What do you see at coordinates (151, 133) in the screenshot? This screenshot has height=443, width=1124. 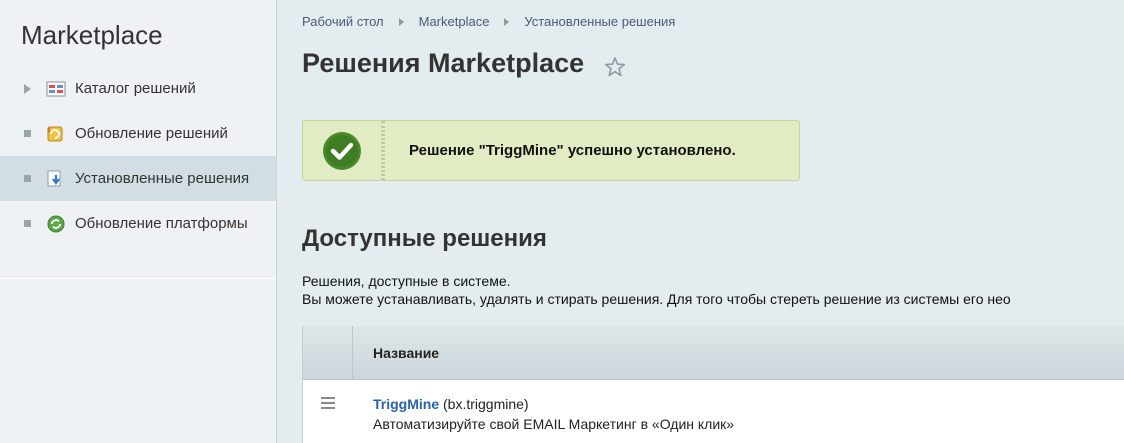 I see `sidebar-item-label: Обновление решений` at bounding box center [151, 133].